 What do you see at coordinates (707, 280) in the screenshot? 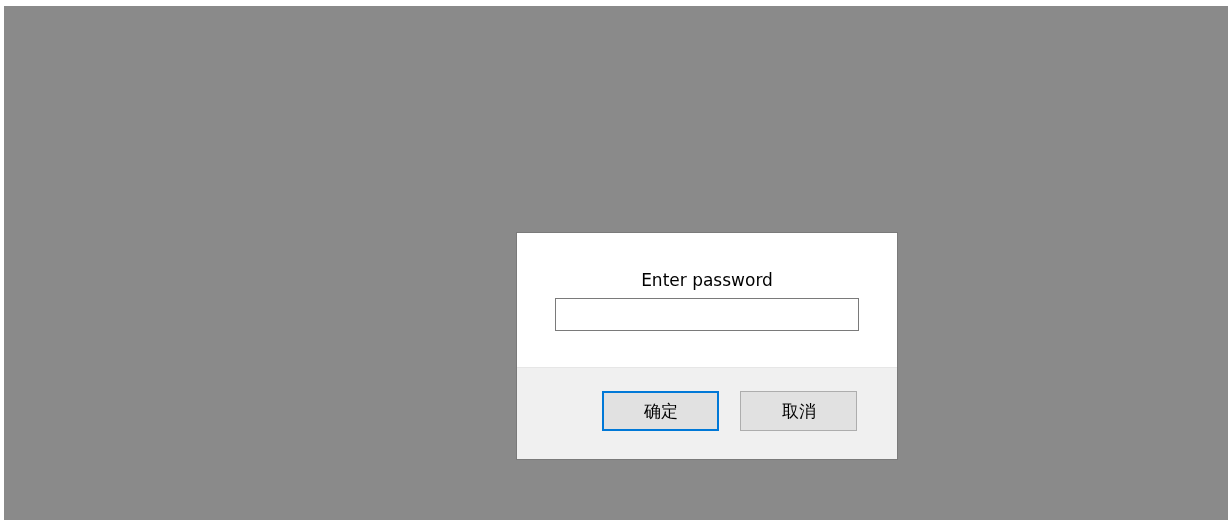
I see `prompt-label: Enter password` at bounding box center [707, 280].